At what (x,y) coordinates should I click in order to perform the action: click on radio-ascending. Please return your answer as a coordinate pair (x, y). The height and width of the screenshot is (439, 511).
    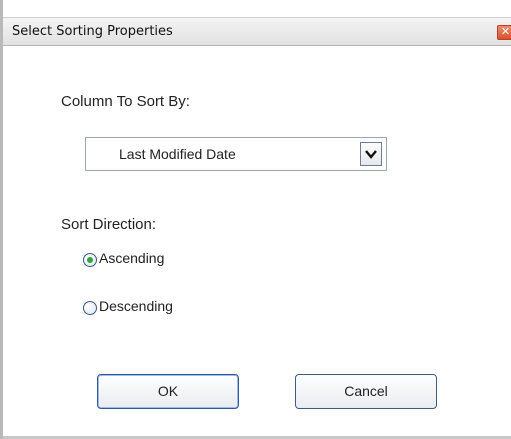
    Looking at the image, I should click on (90, 260).